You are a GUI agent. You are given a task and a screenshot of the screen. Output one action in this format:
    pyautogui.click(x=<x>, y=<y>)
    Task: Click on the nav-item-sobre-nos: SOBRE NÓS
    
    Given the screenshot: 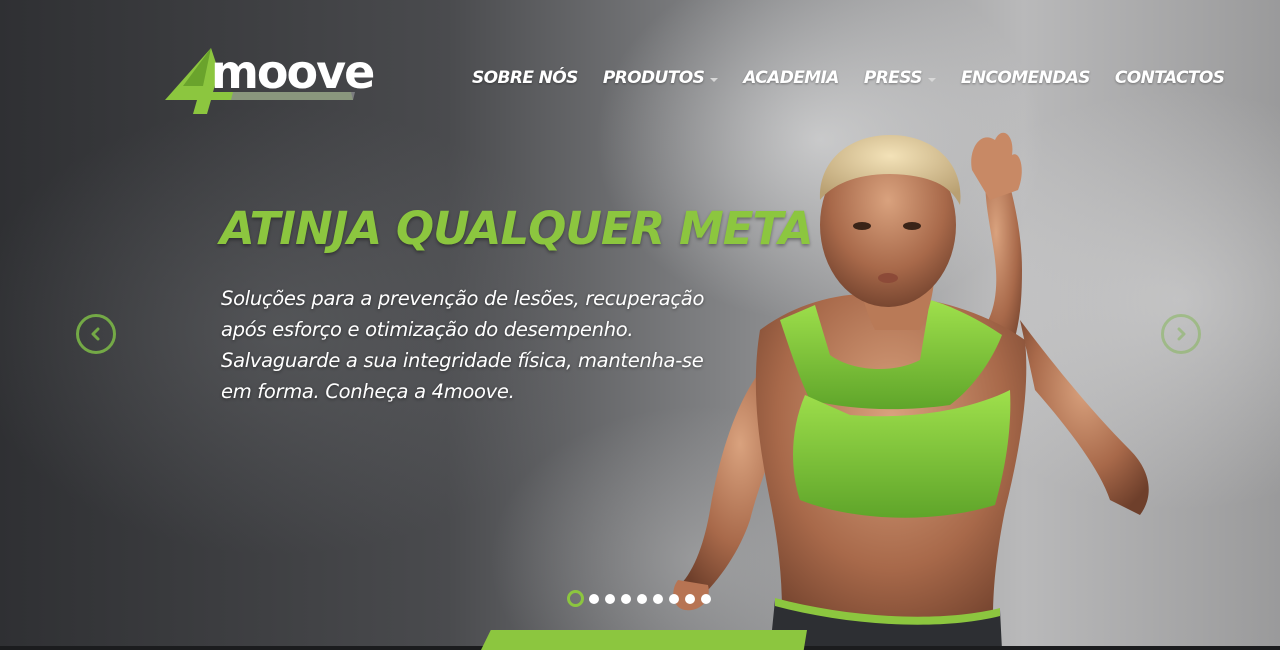 What is the action you would take?
    pyautogui.click(x=525, y=78)
    